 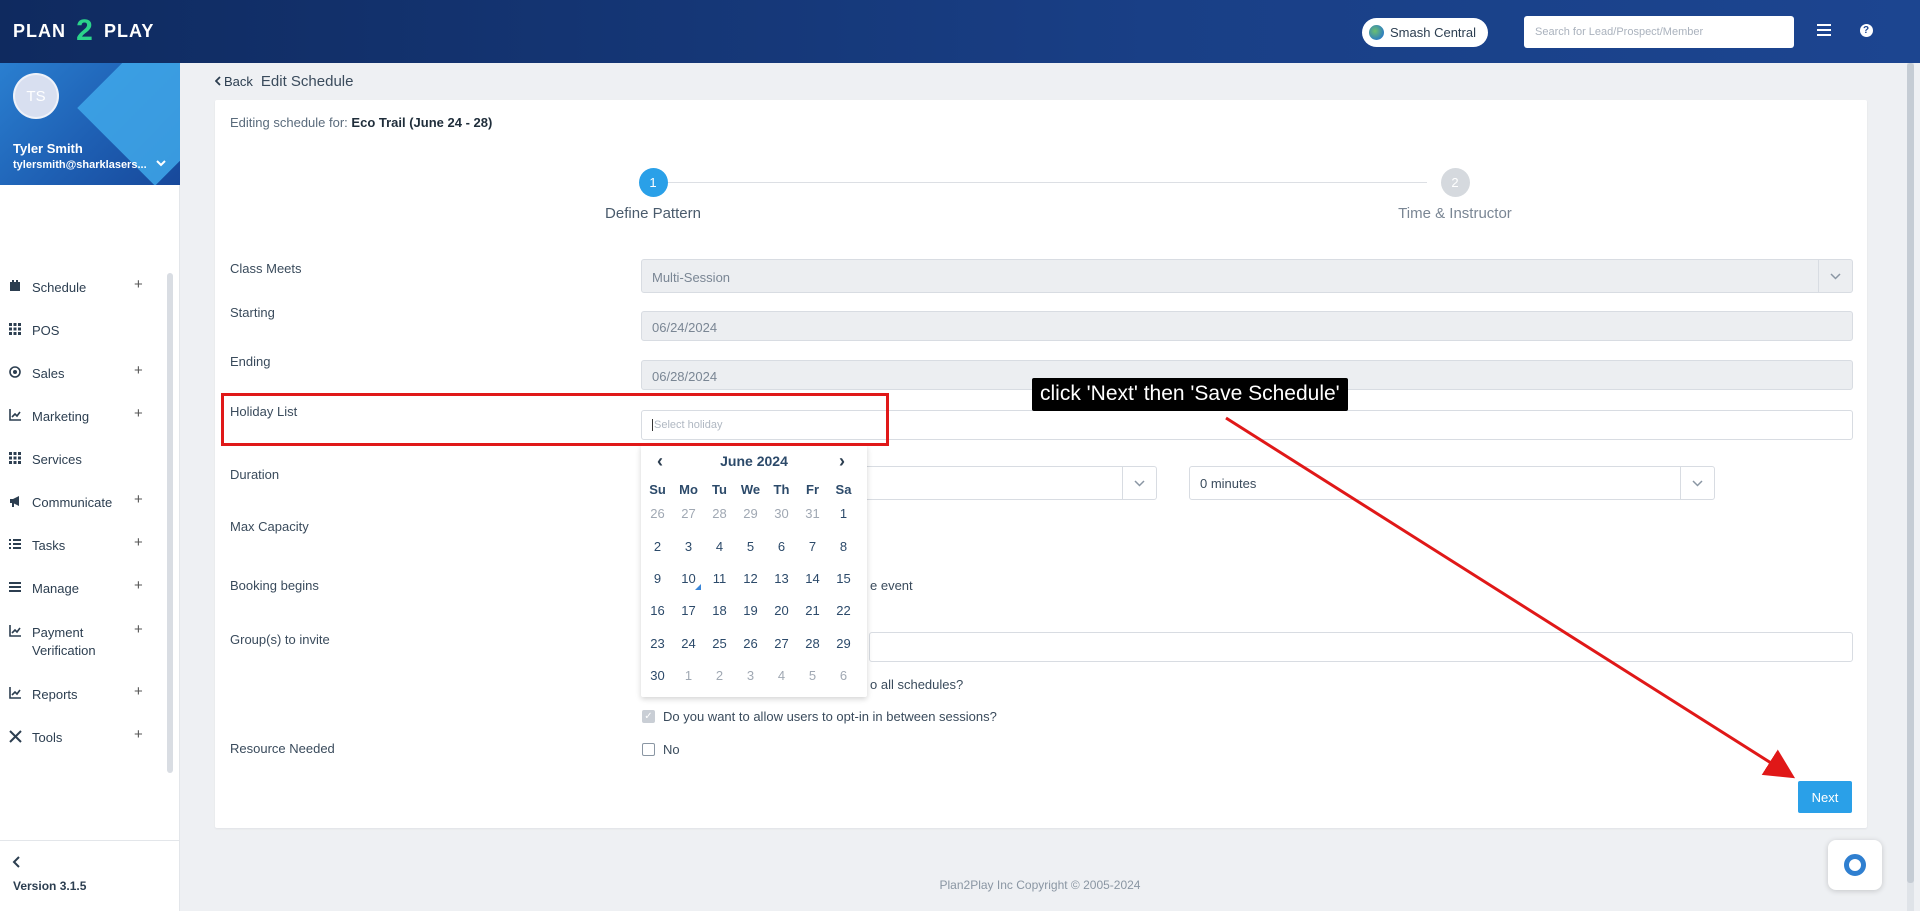 I want to click on back-link: Back, so click(x=233, y=81).